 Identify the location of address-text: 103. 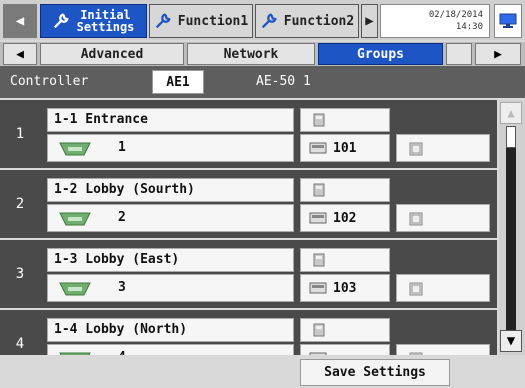
(345, 288).